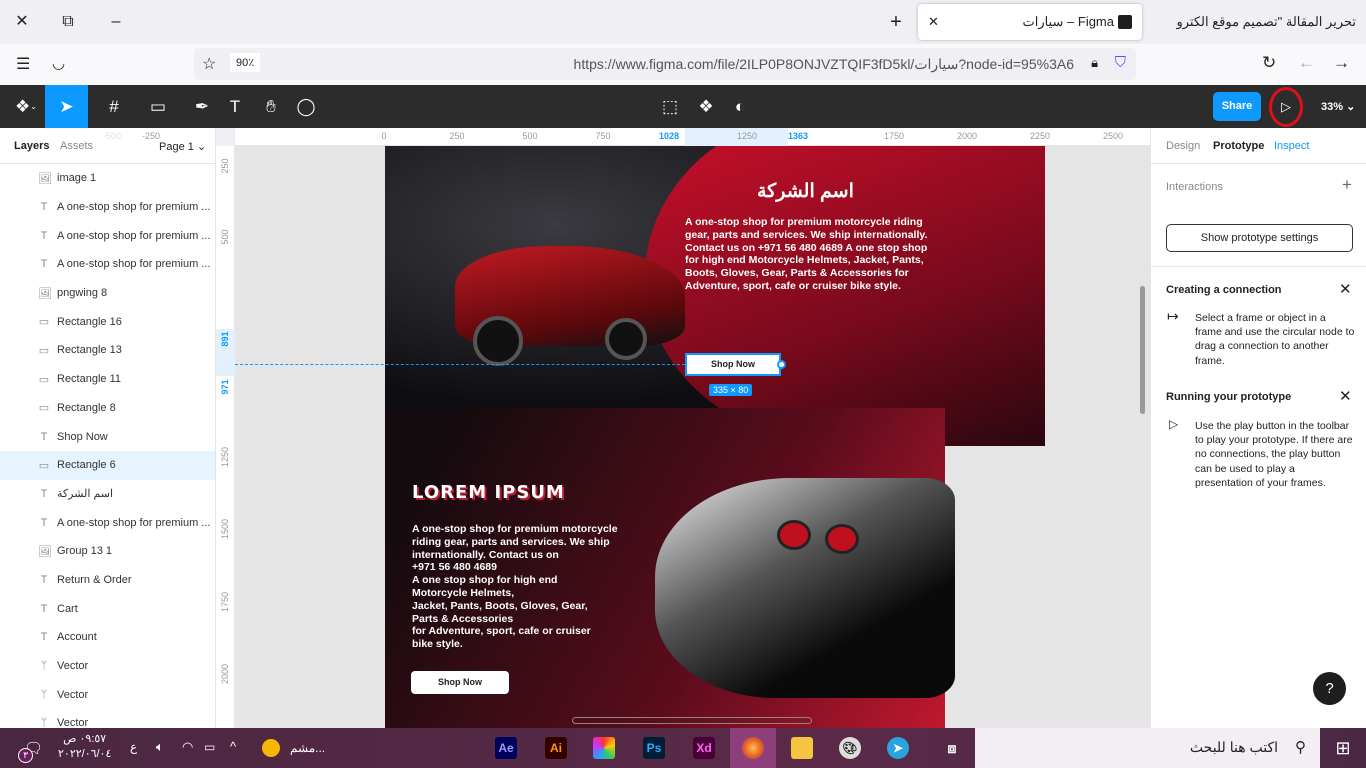 The height and width of the screenshot is (768, 1366). Describe the element at coordinates (22, 22) in the screenshot. I see `close-window-button: ✕` at that location.